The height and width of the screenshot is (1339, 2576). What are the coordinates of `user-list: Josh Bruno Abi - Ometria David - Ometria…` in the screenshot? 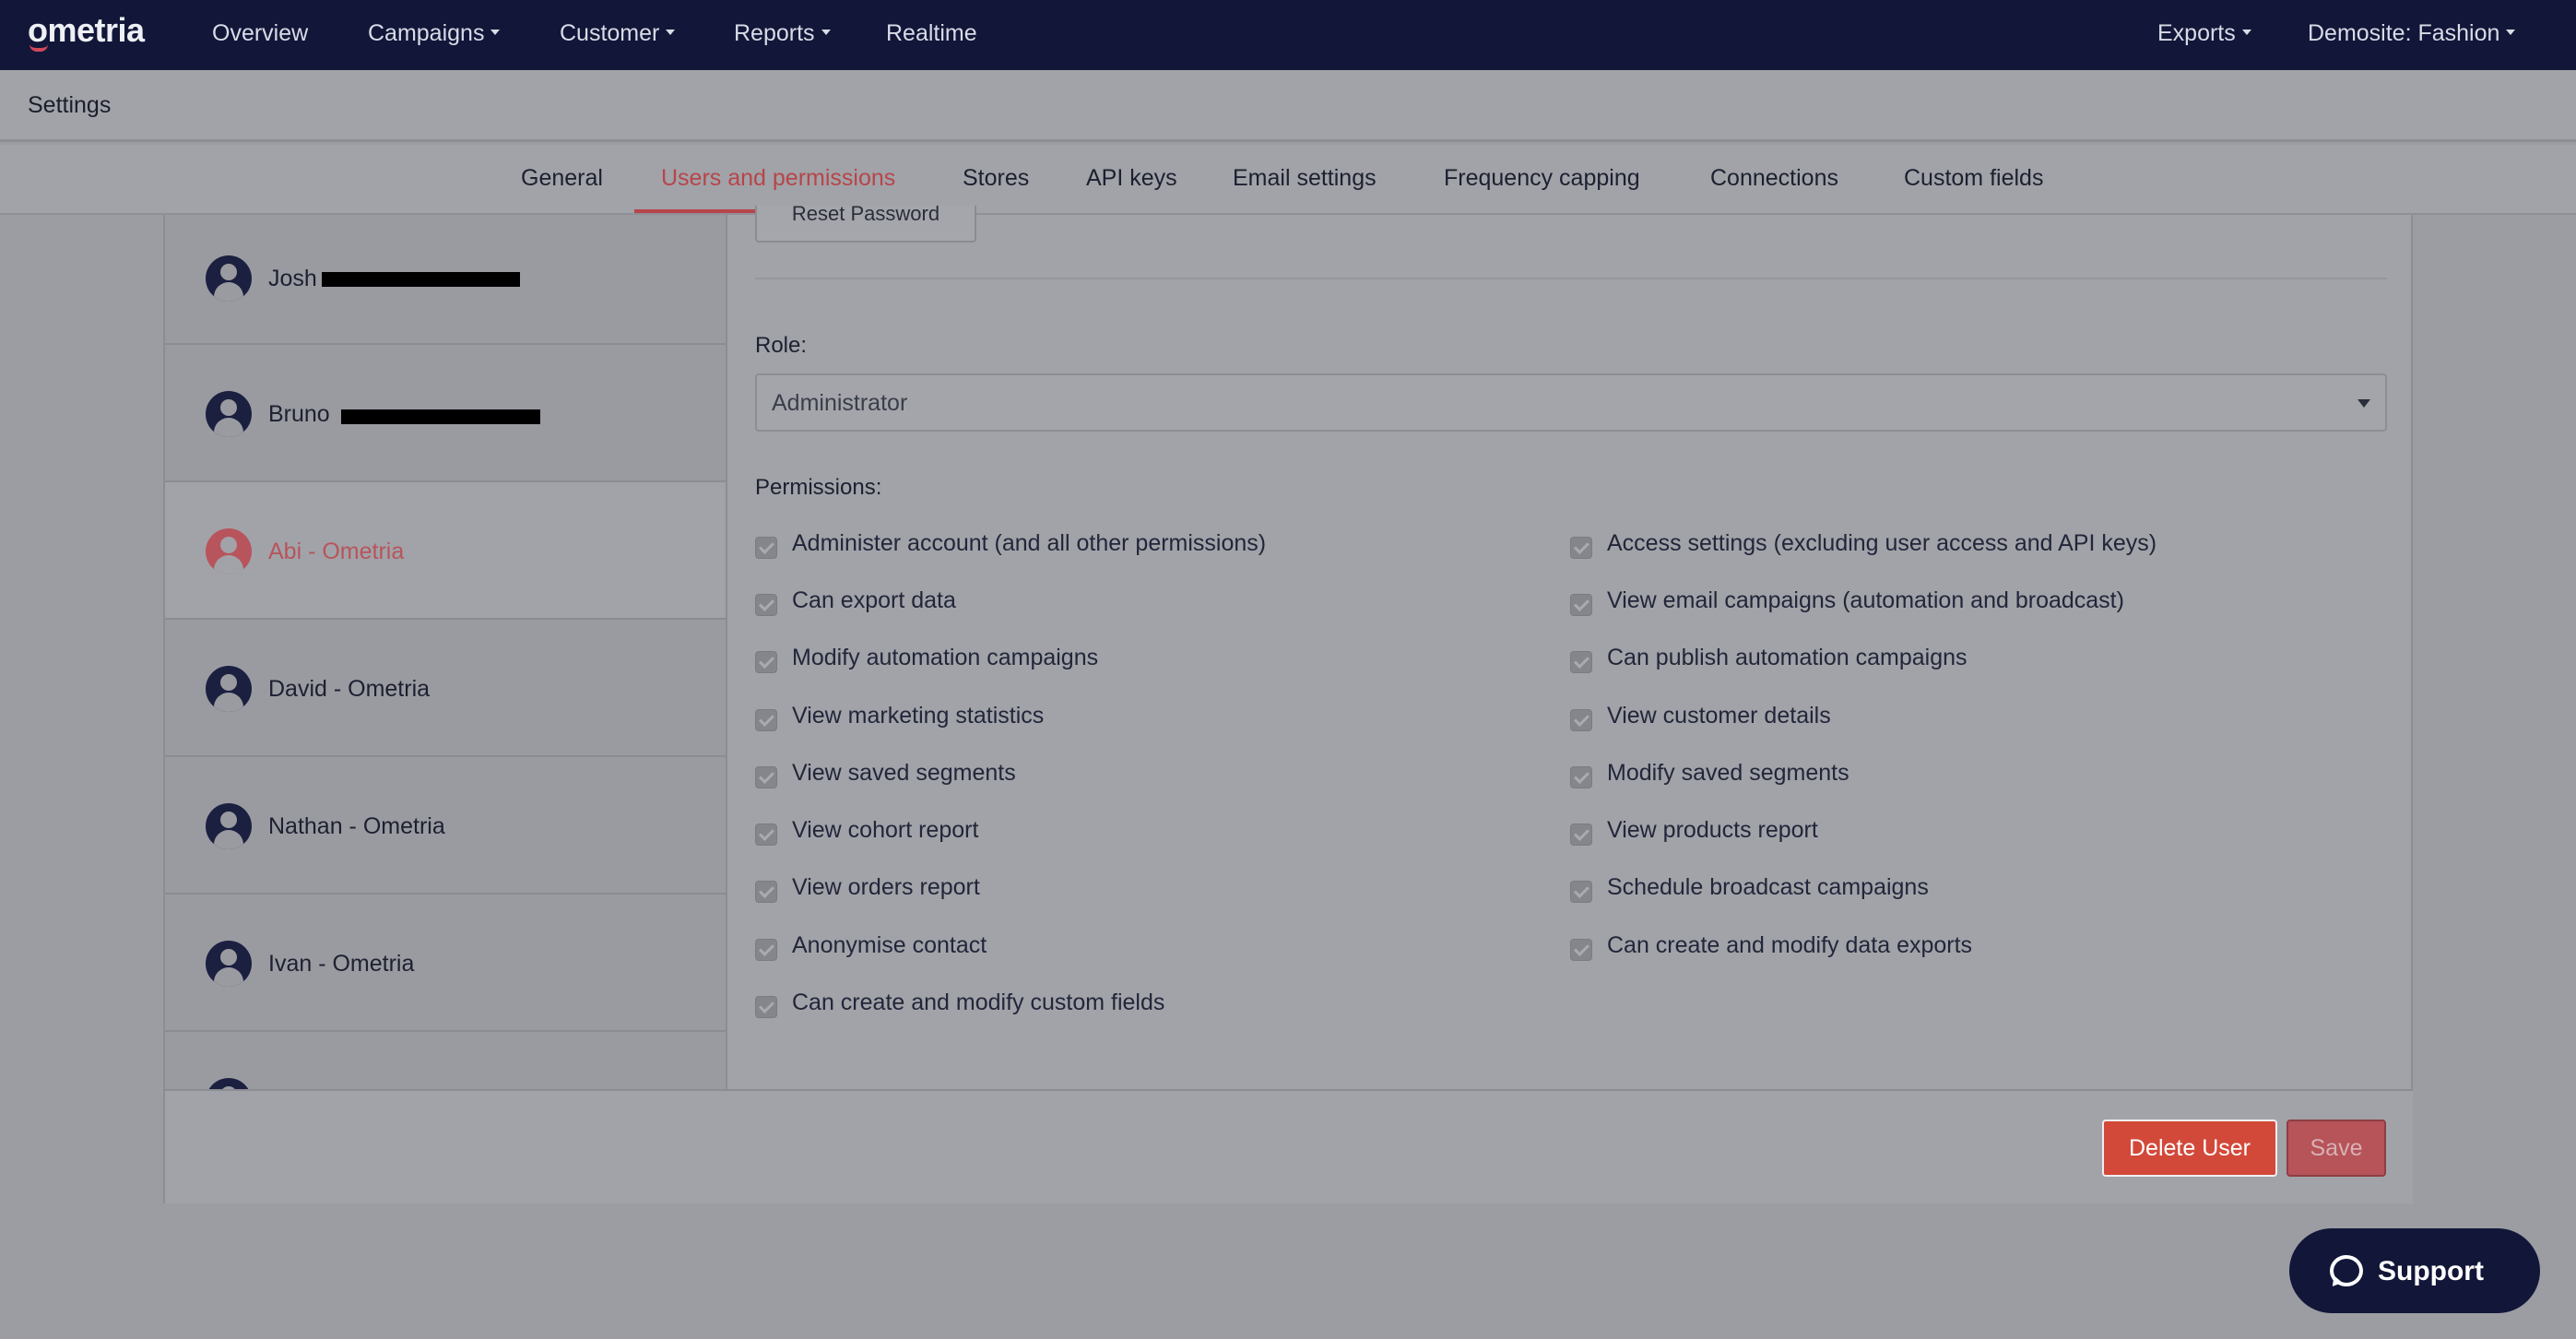 It's located at (446, 652).